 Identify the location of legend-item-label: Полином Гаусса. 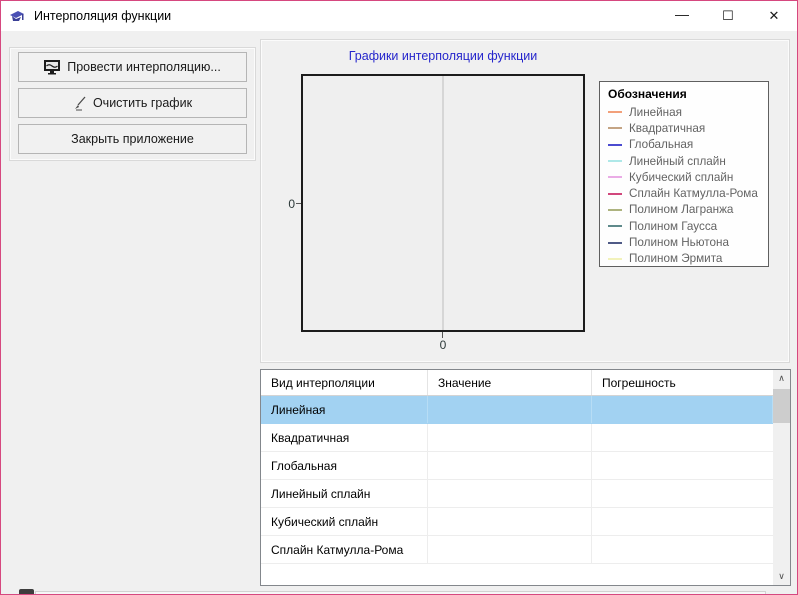
(673, 226).